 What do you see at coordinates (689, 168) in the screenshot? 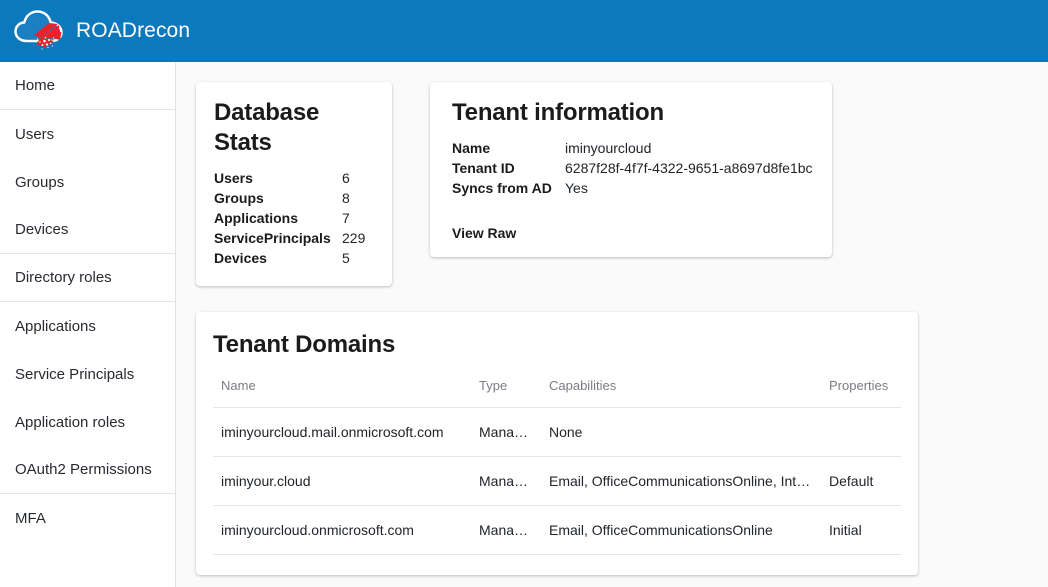
I see `stat-value: 6287f28f-4f7f-4322-9651-a8697d8fe1bc` at bounding box center [689, 168].